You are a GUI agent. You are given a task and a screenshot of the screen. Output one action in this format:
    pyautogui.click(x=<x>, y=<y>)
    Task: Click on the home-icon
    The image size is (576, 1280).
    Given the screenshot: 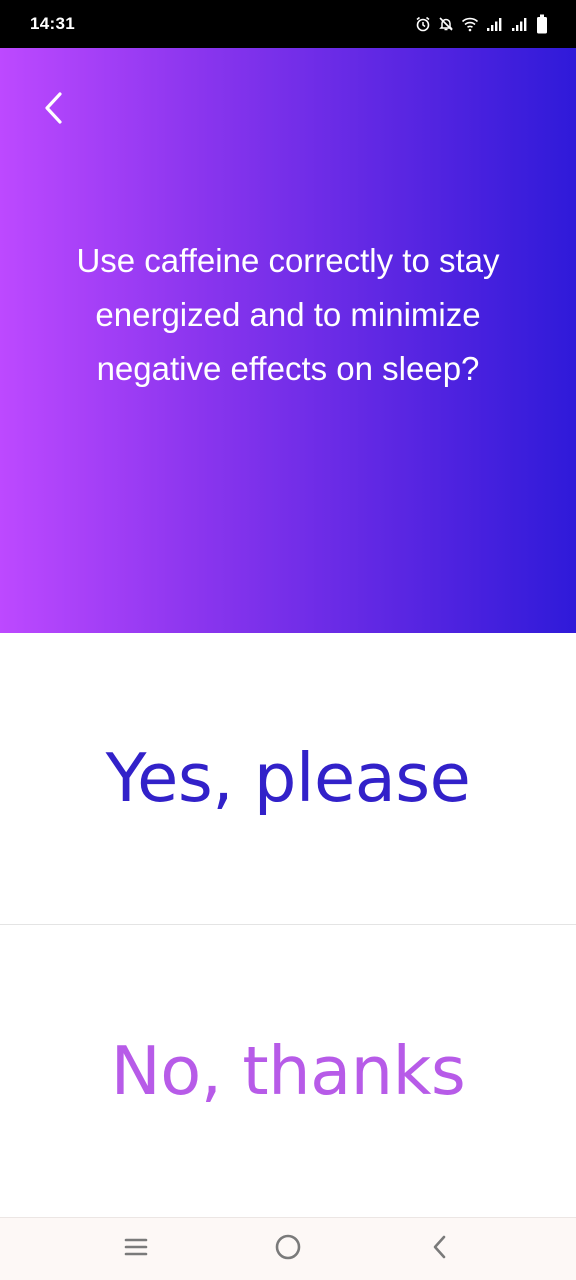 What is the action you would take?
    pyautogui.click(x=288, y=1249)
    